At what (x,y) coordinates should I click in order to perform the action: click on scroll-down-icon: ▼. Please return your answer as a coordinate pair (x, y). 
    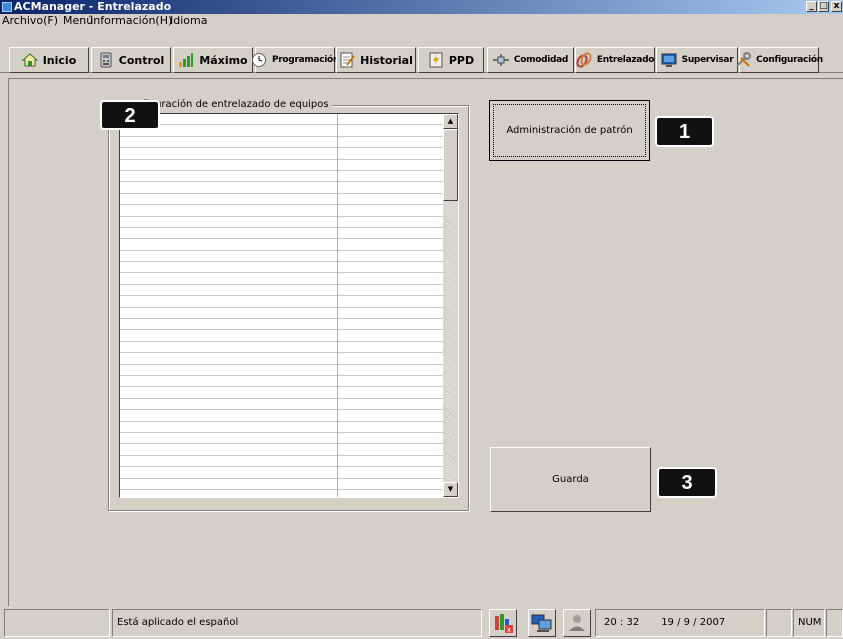
    Looking at the image, I should click on (450, 489).